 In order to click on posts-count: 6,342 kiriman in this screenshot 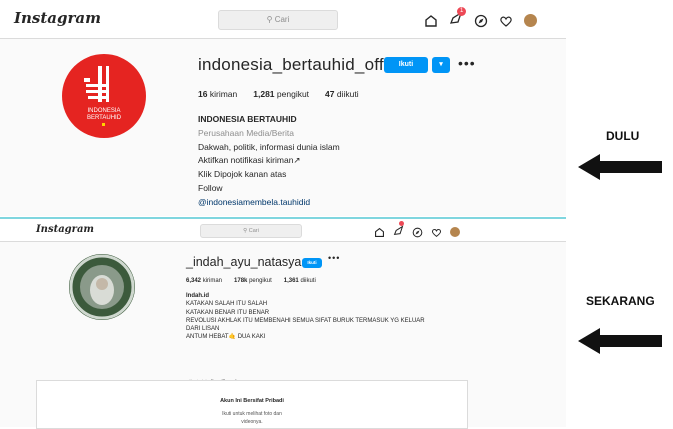, I will do `click(204, 281)`.